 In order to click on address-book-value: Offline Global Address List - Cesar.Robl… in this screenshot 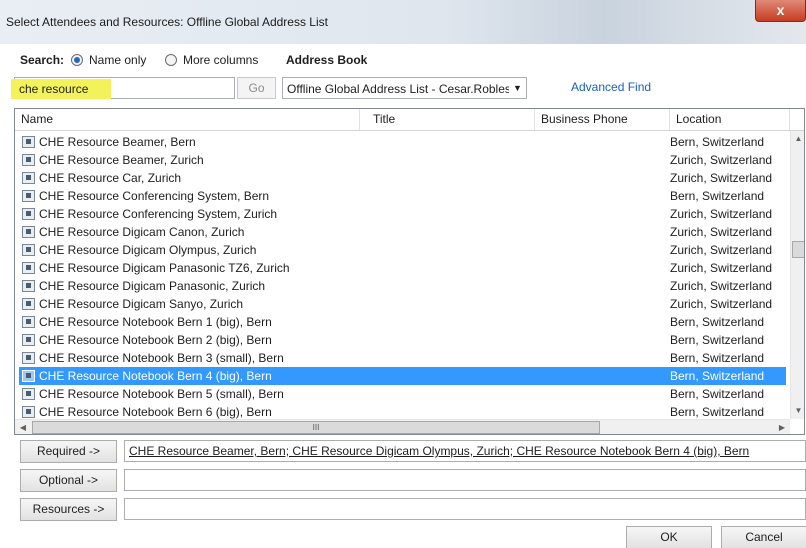, I will do `click(405, 89)`.